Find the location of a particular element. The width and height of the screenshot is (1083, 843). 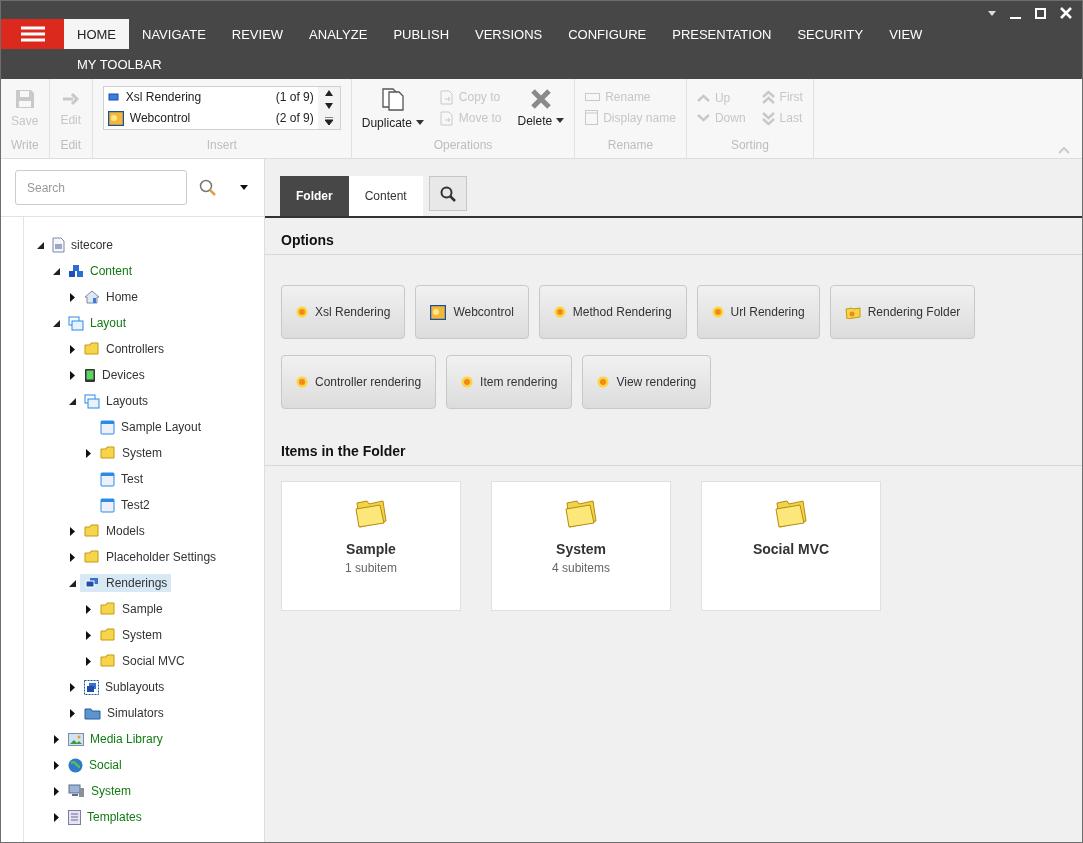

tree-item: Renderings is located at coordinates (126, 583).